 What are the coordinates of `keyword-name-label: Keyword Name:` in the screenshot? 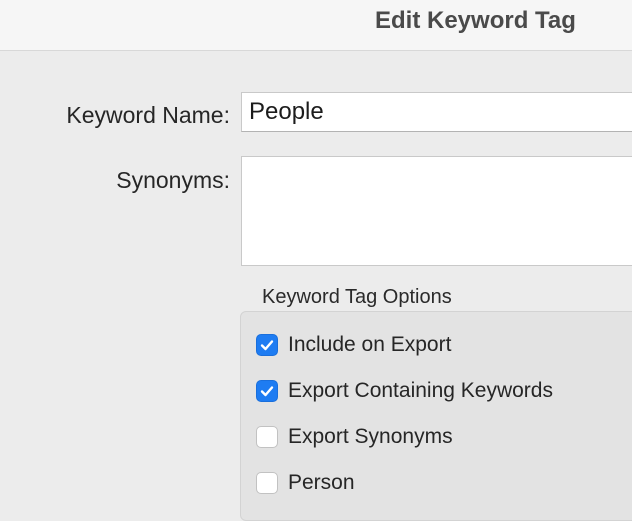 It's located at (148, 115).